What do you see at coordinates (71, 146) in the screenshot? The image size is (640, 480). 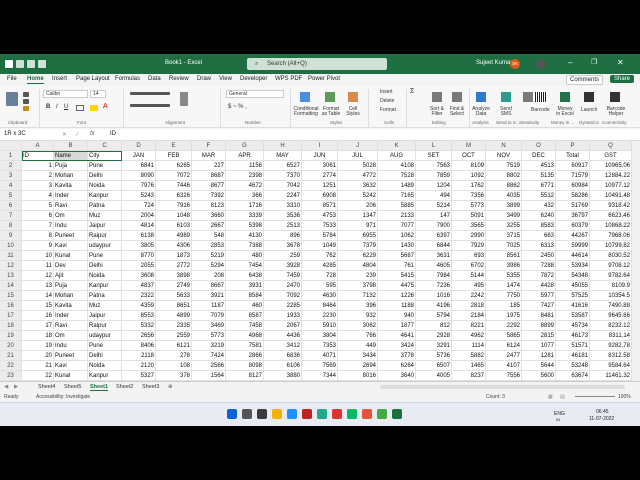 I see `column-header-B: B` at bounding box center [71, 146].